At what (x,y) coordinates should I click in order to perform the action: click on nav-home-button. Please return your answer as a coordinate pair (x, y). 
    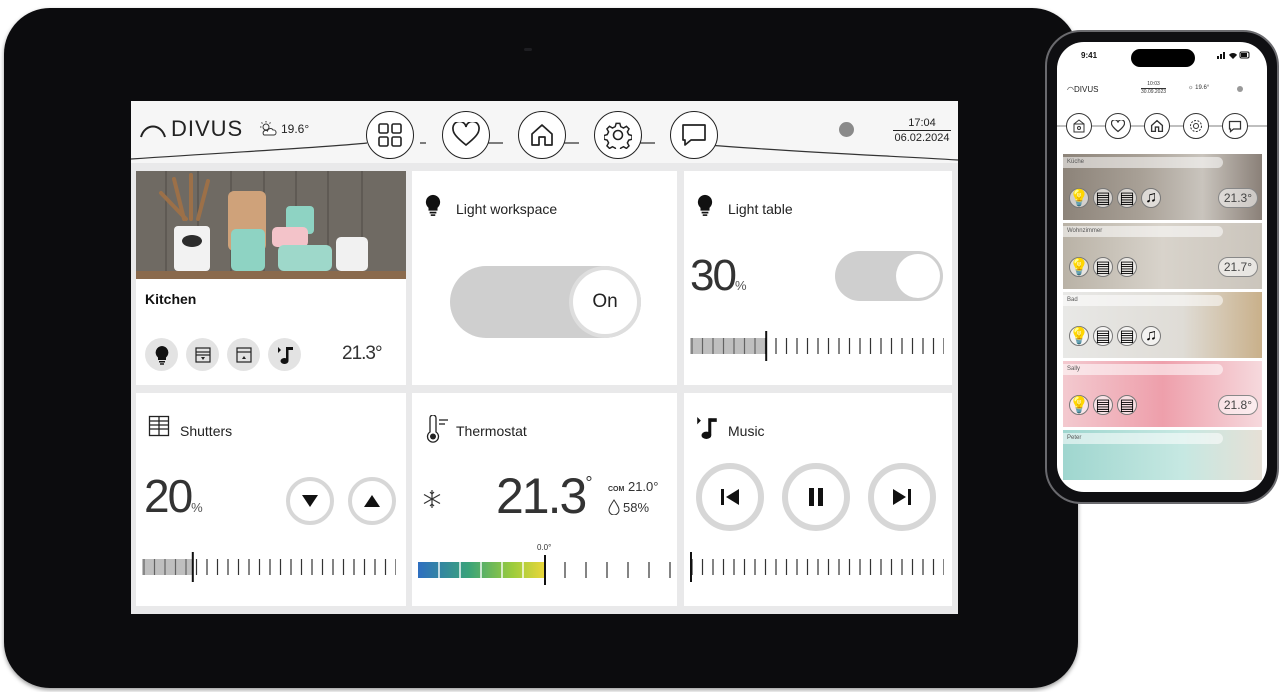
    Looking at the image, I should click on (542, 135).